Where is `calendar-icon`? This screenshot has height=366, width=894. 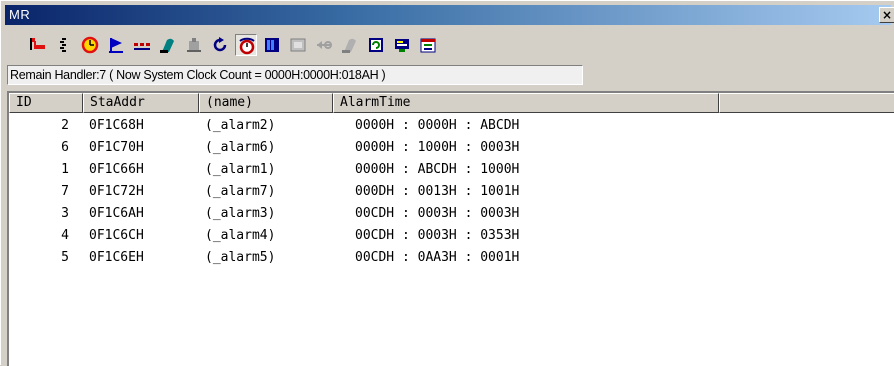
calendar-icon is located at coordinates (428, 45).